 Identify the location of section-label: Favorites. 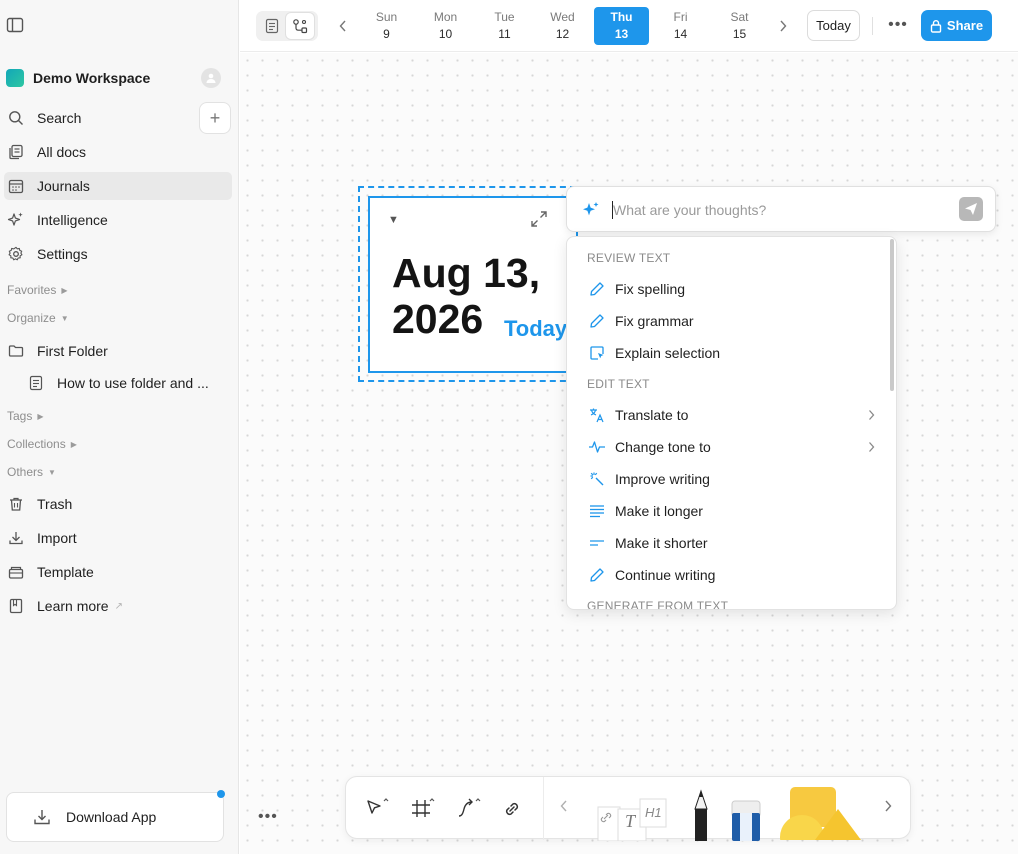
(32, 290).